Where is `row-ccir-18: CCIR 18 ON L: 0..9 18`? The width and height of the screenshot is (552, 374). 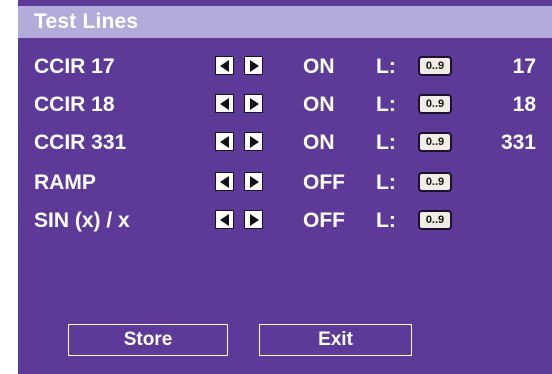 row-ccir-18: CCIR 18 ON L: 0..9 18 is located at coordinates (285, 105).